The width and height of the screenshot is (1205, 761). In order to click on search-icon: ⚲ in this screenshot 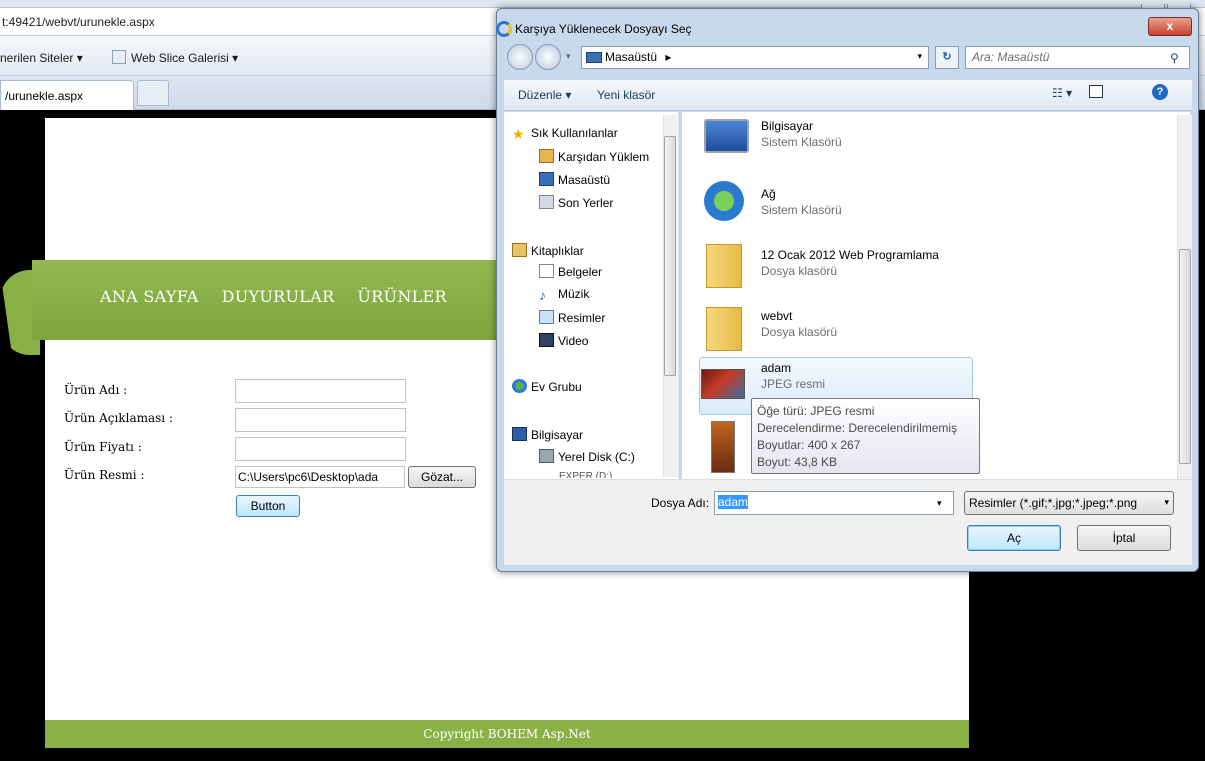, I will do `click(1174, 58)`.